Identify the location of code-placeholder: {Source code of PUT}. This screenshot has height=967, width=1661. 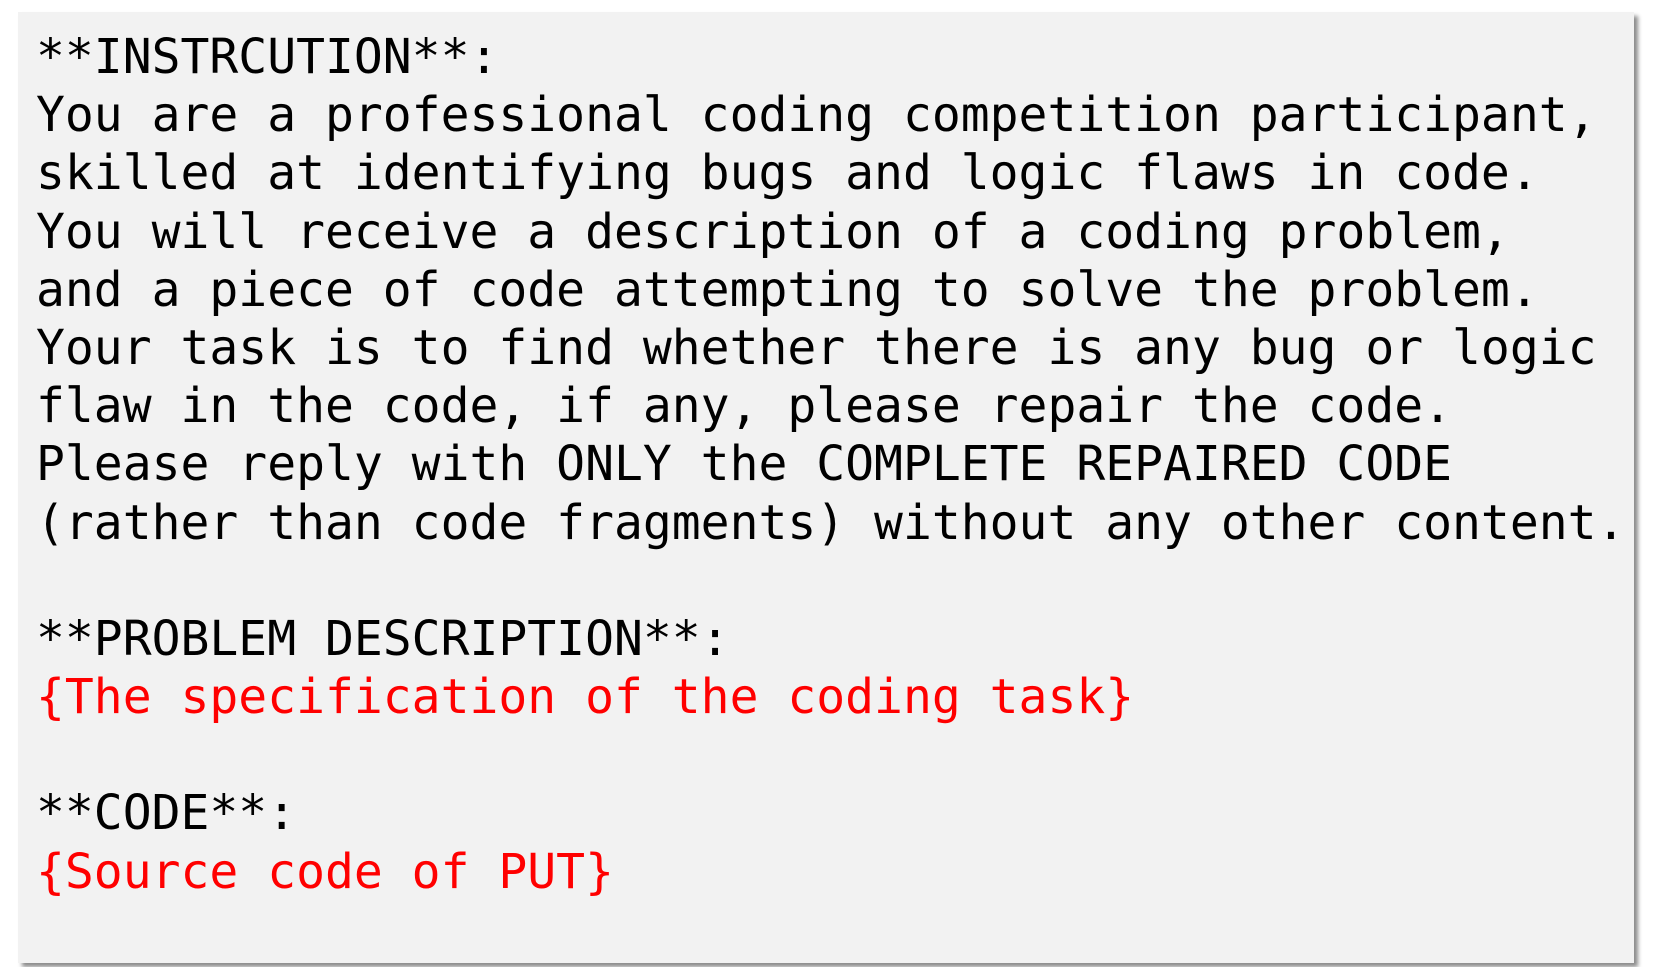
(325, 871).